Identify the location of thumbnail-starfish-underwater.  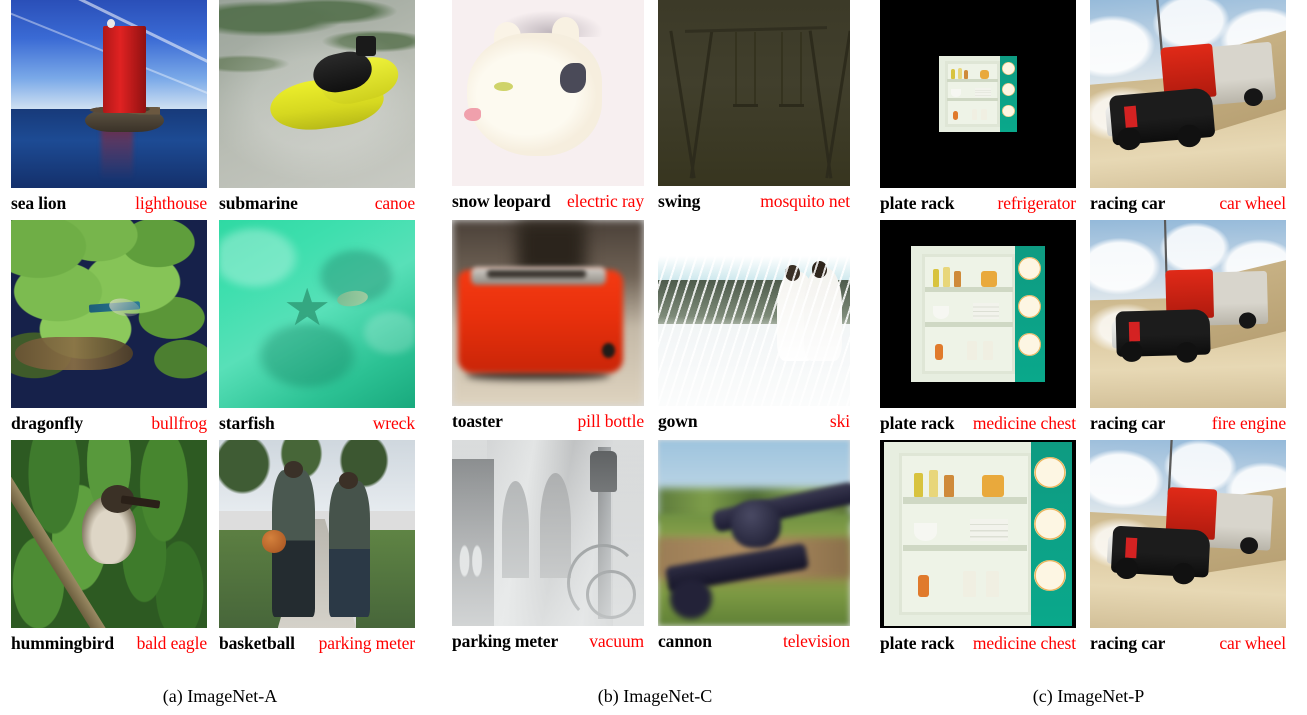
(317, 314).